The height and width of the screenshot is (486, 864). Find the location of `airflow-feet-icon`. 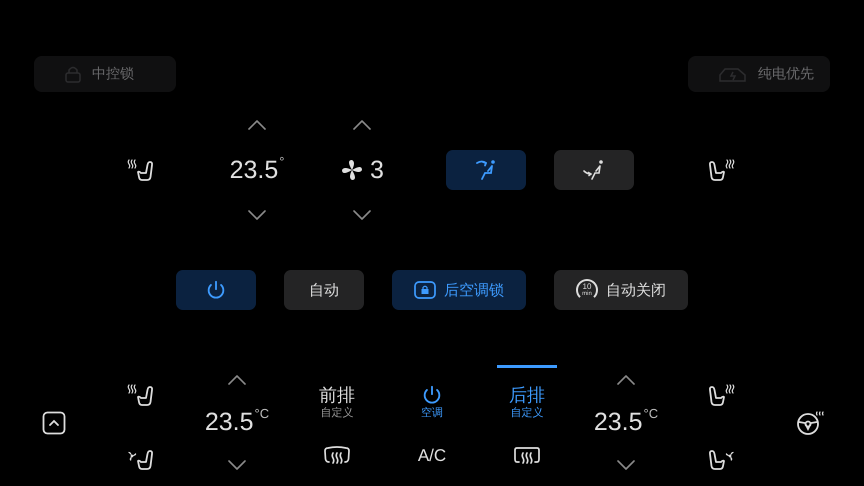

airflow-feet-icon is located at coordinates (594, 170).